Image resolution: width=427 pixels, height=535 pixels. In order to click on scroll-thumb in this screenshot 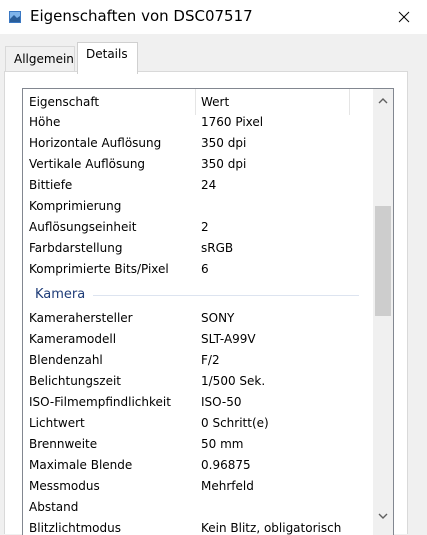, I will do `click(383, 261)`.